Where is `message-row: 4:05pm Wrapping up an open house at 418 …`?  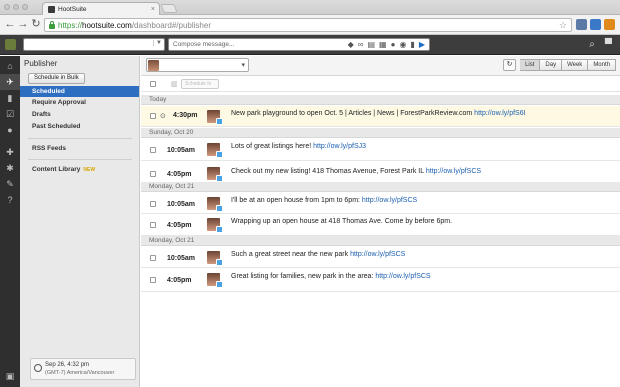 message-row: 4:05pm Wrapping up an open house at 418 … is located at coordinates (380, 225).